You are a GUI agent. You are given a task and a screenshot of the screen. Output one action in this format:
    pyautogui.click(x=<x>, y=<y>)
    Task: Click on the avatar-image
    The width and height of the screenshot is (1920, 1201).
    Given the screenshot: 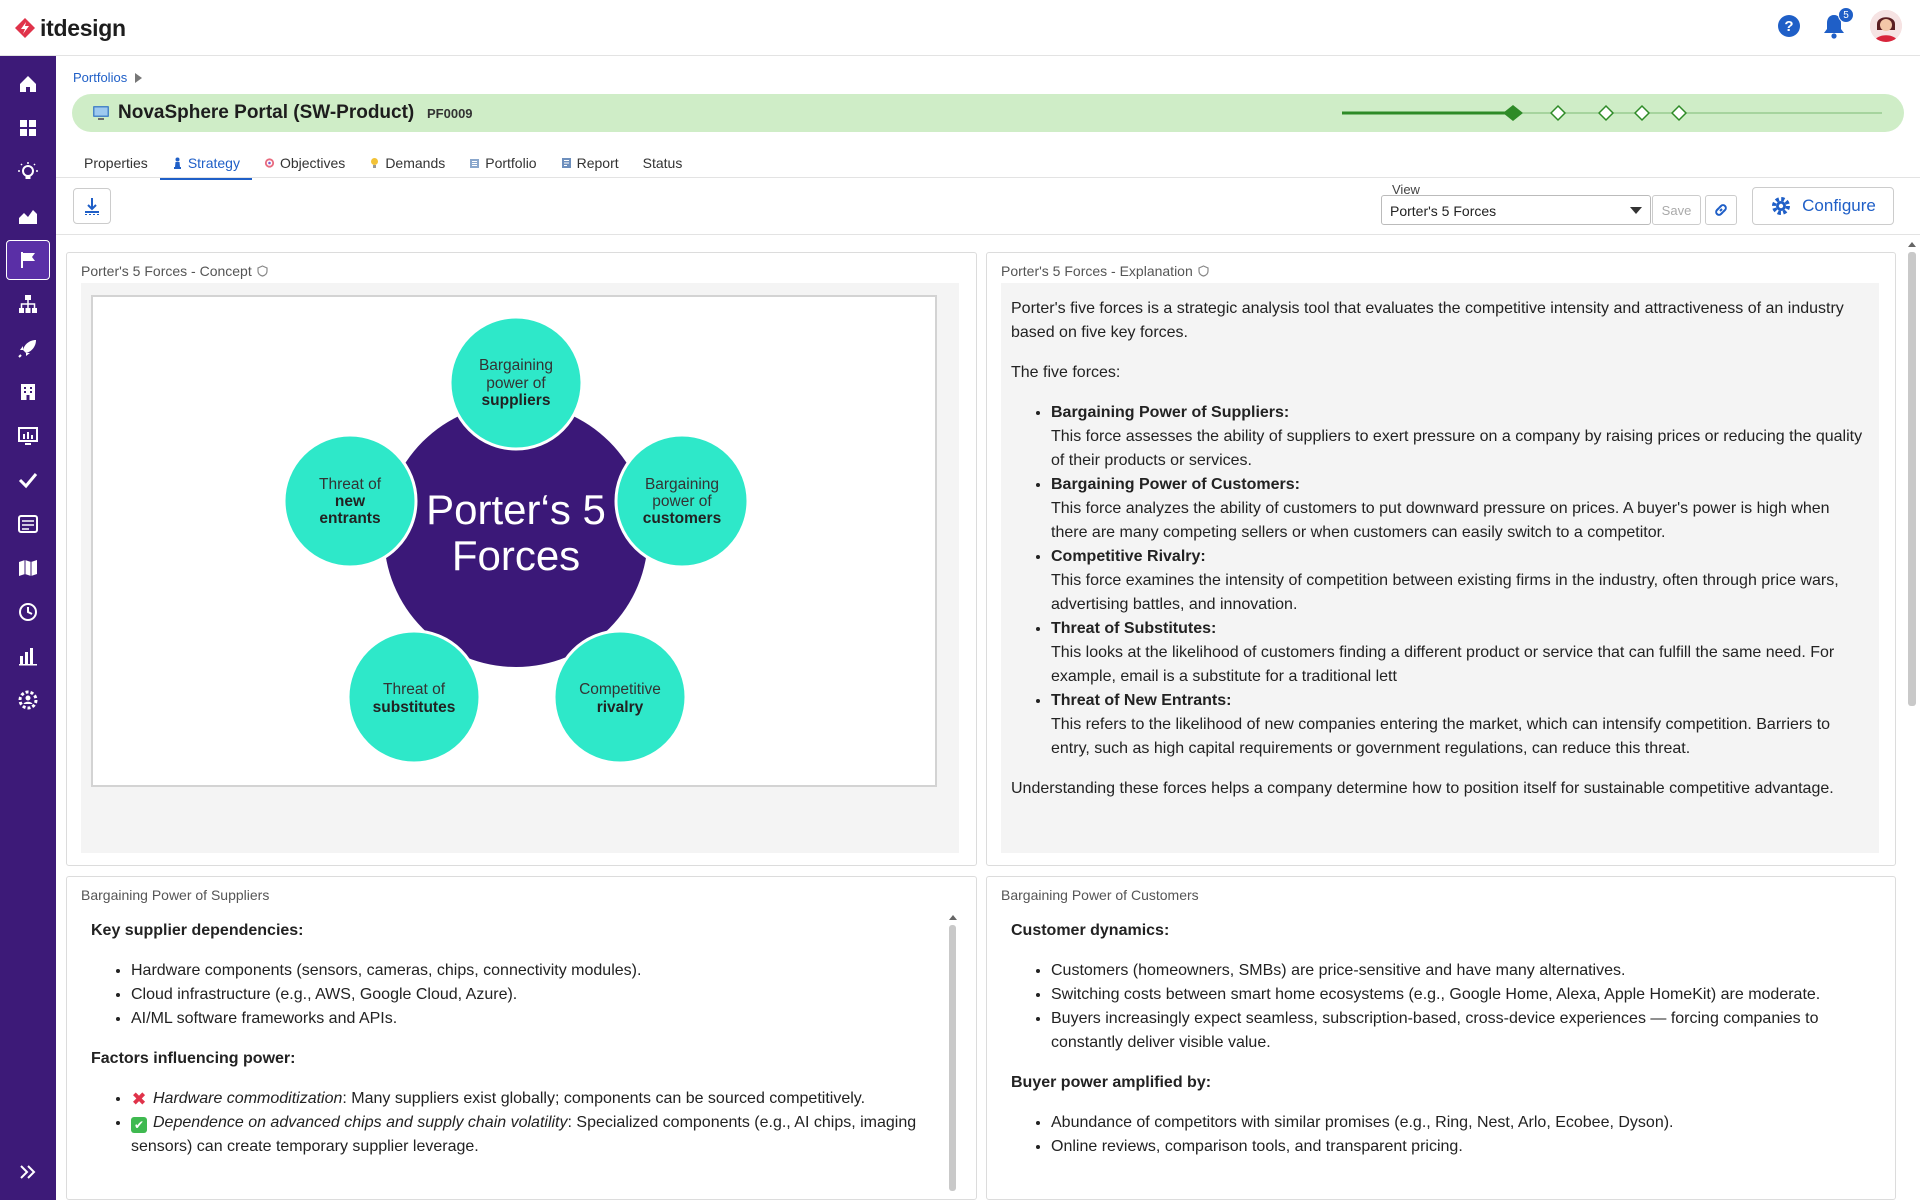 What is the action you would take?
    pyautogui.click(x=1886, y=26)
    